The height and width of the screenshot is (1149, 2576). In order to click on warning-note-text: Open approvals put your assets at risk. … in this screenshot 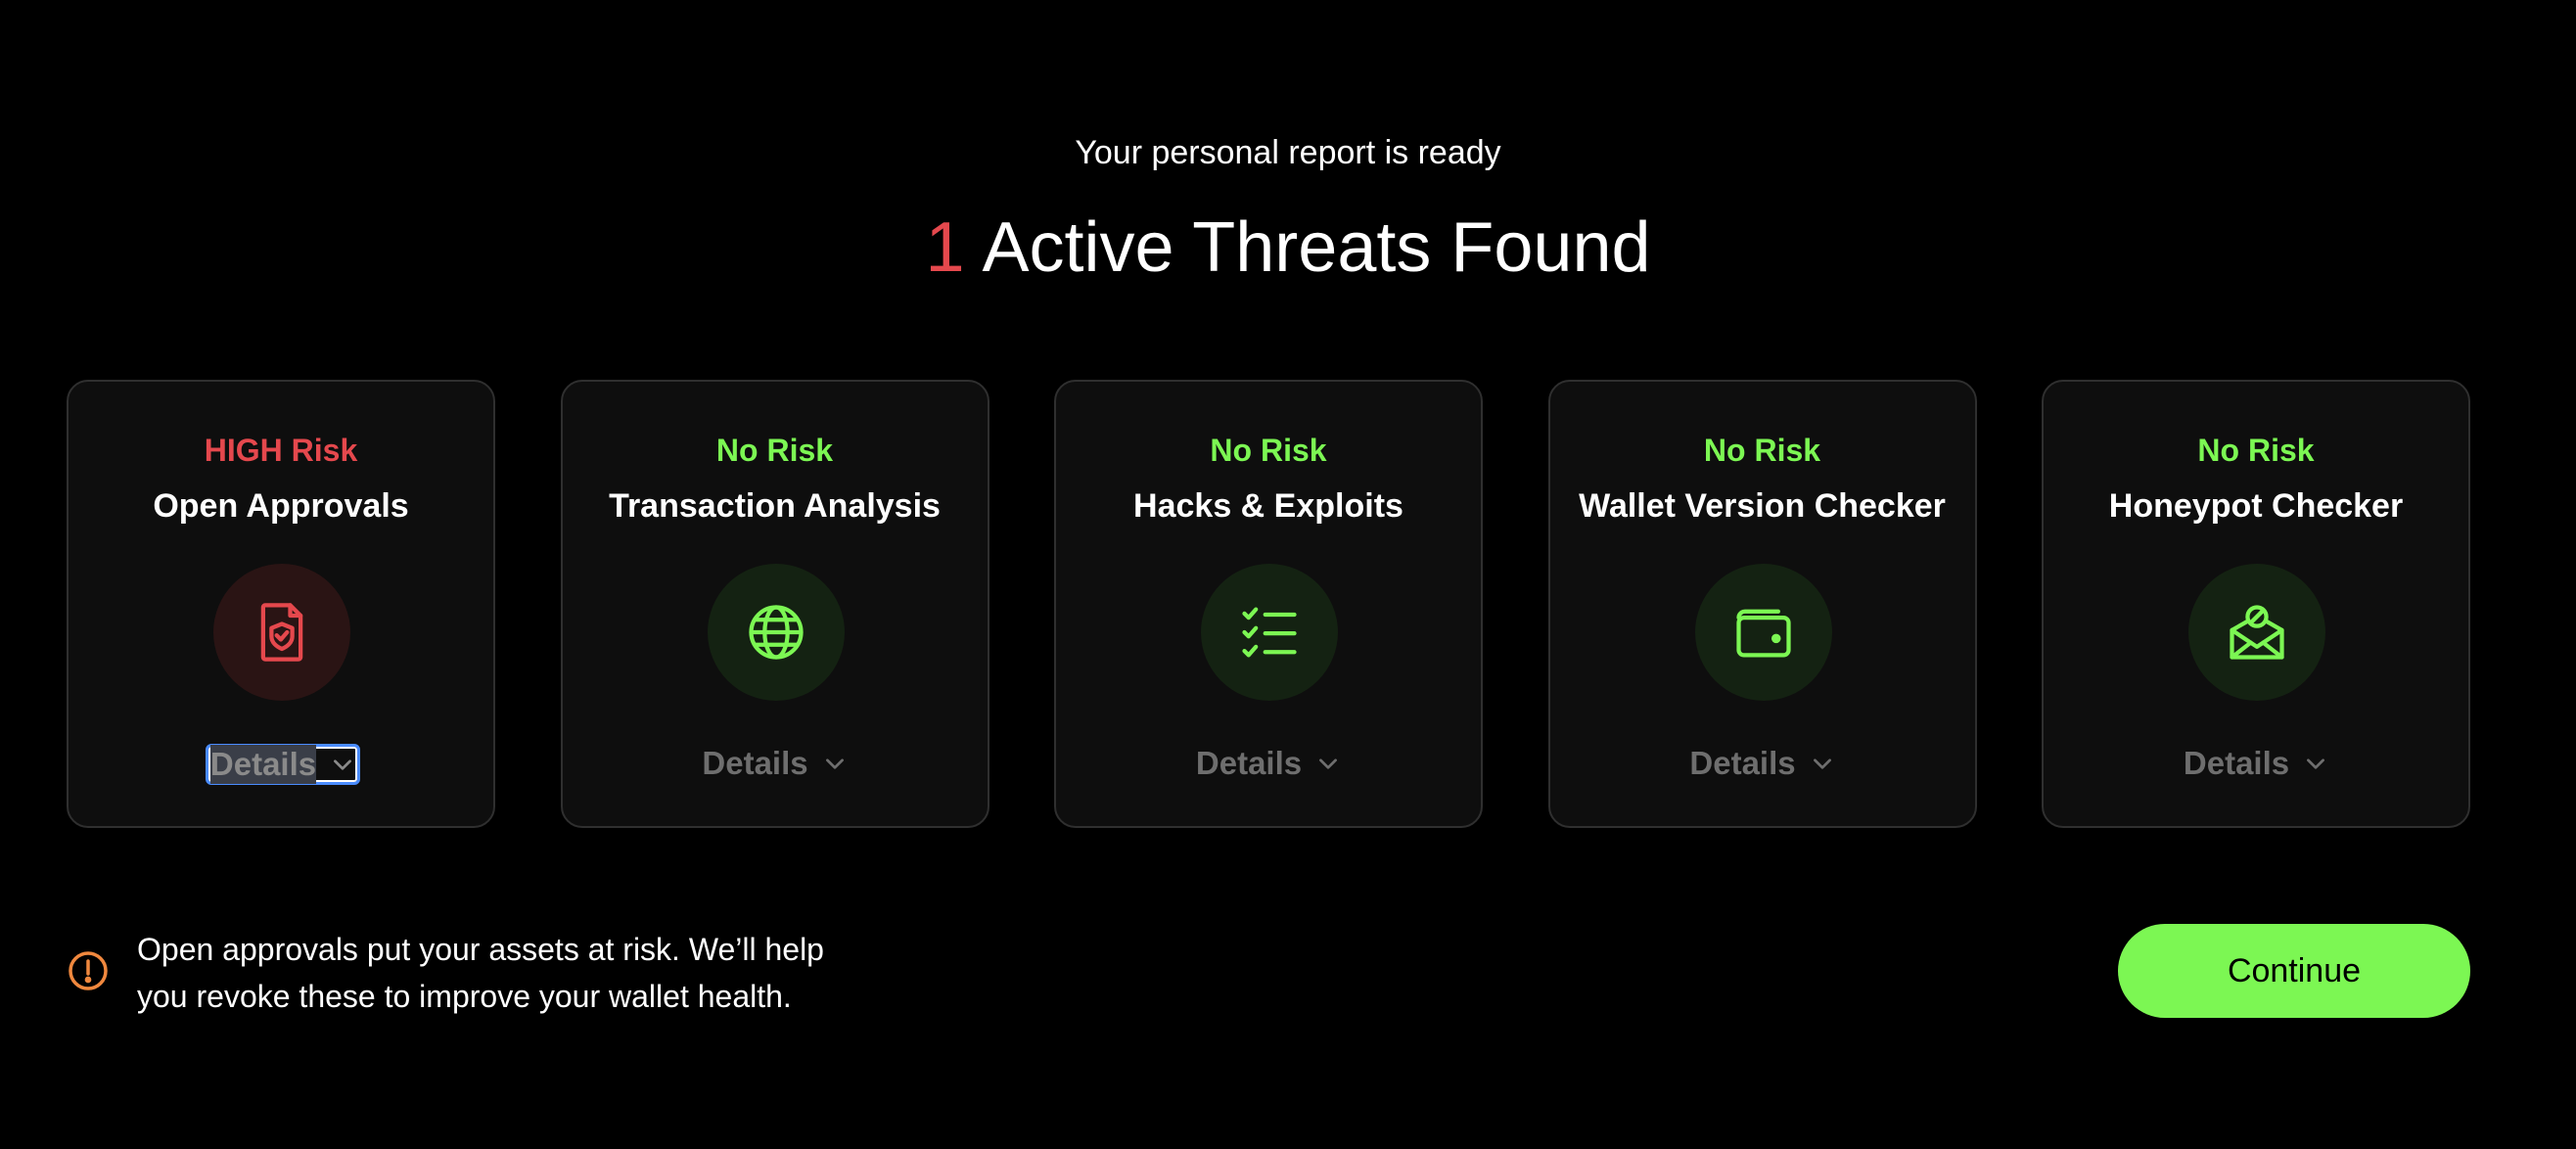, I will do `click(481, 973)`.